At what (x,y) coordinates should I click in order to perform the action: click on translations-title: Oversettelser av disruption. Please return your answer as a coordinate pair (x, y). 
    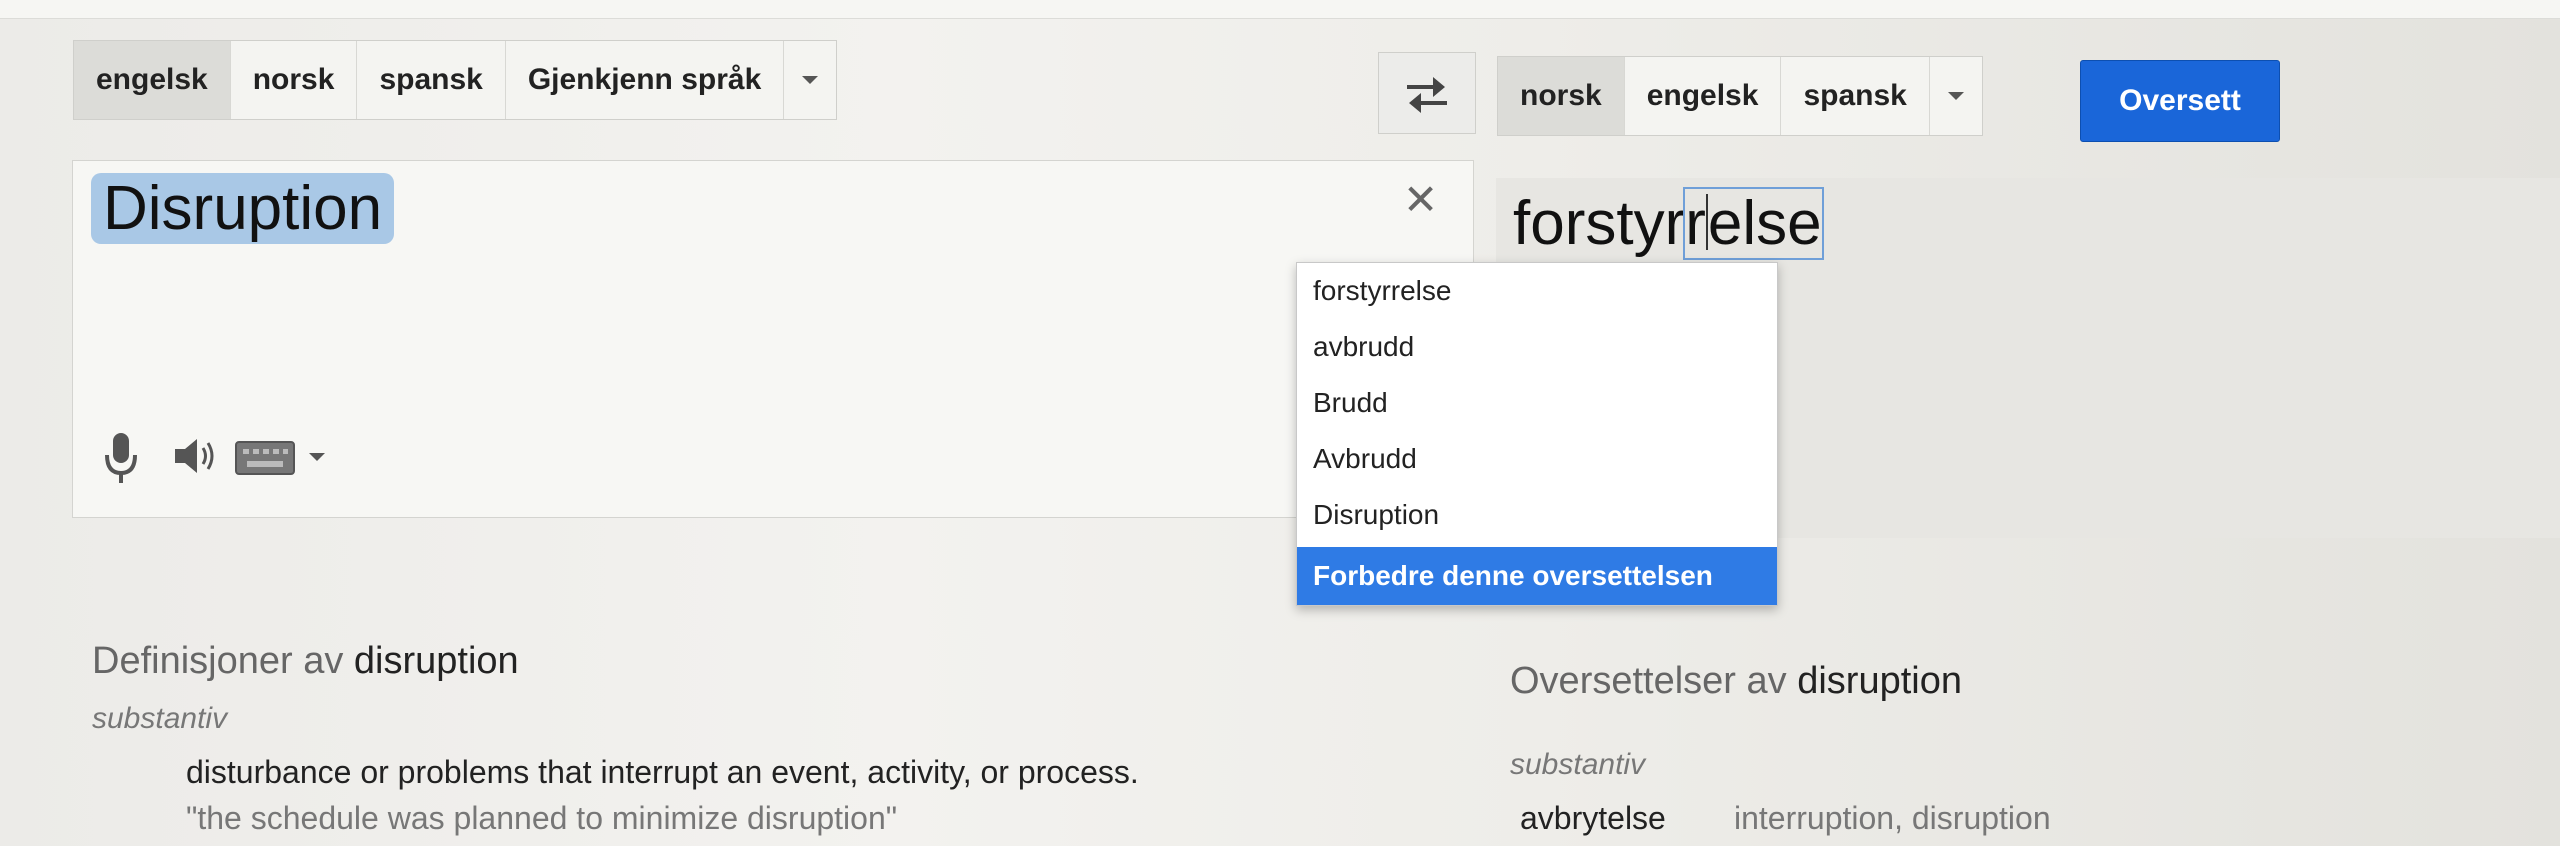
    Looking at the image, I should click on (1736, 681).